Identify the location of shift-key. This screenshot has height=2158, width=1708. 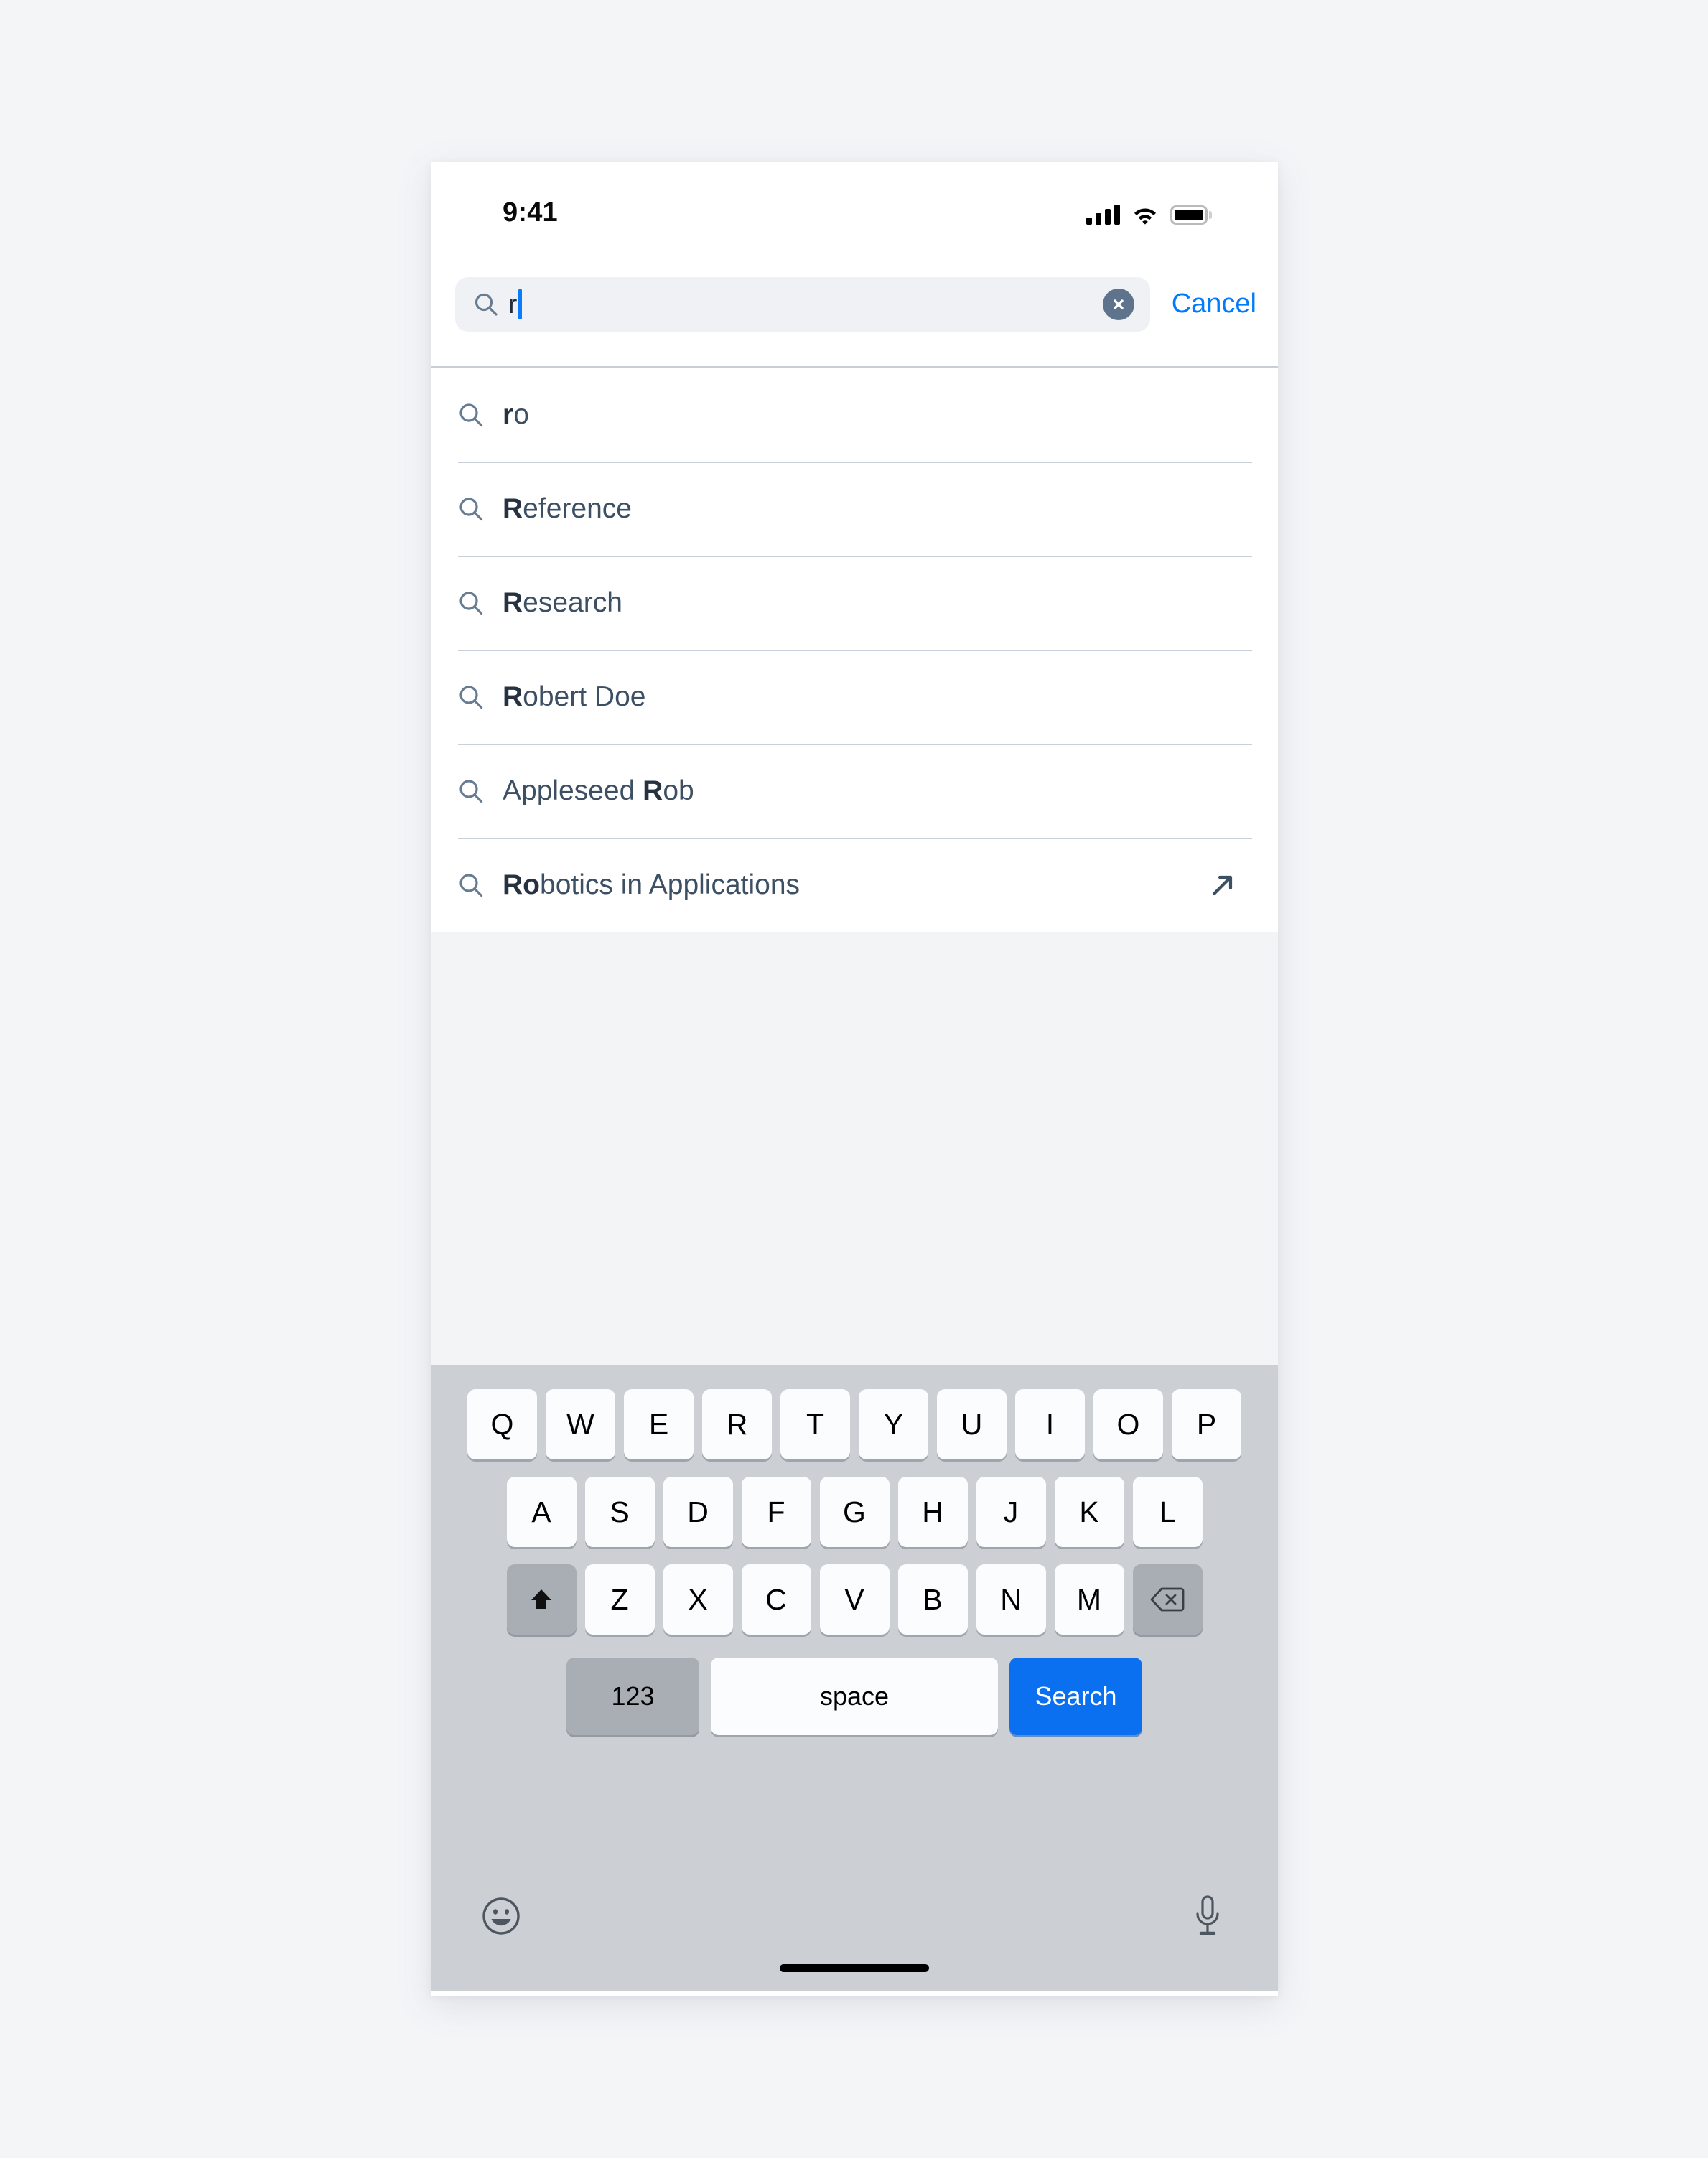
(541, 1599).